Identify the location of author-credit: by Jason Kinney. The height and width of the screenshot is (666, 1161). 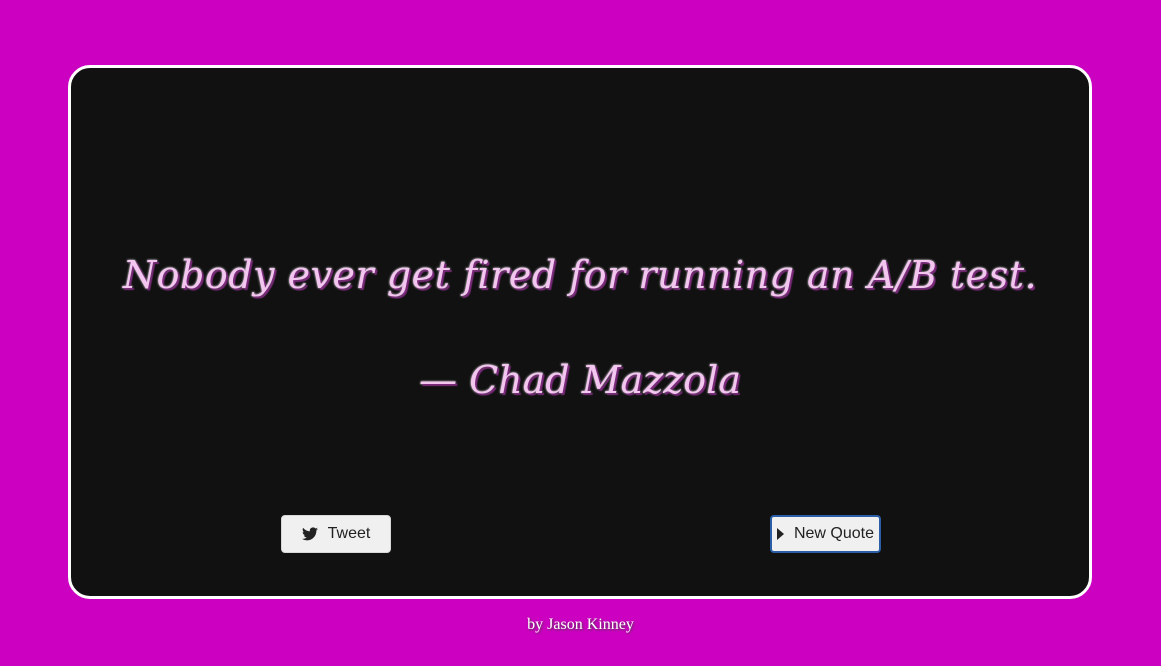
(580, 624).